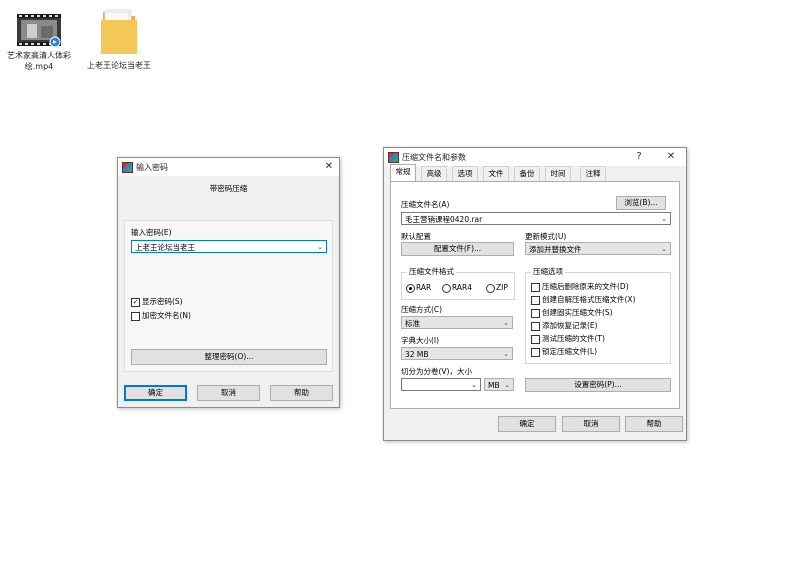  Describe the element at coordinates (639, 157) in the screenshot. I see `help-icon: ?` at that location.